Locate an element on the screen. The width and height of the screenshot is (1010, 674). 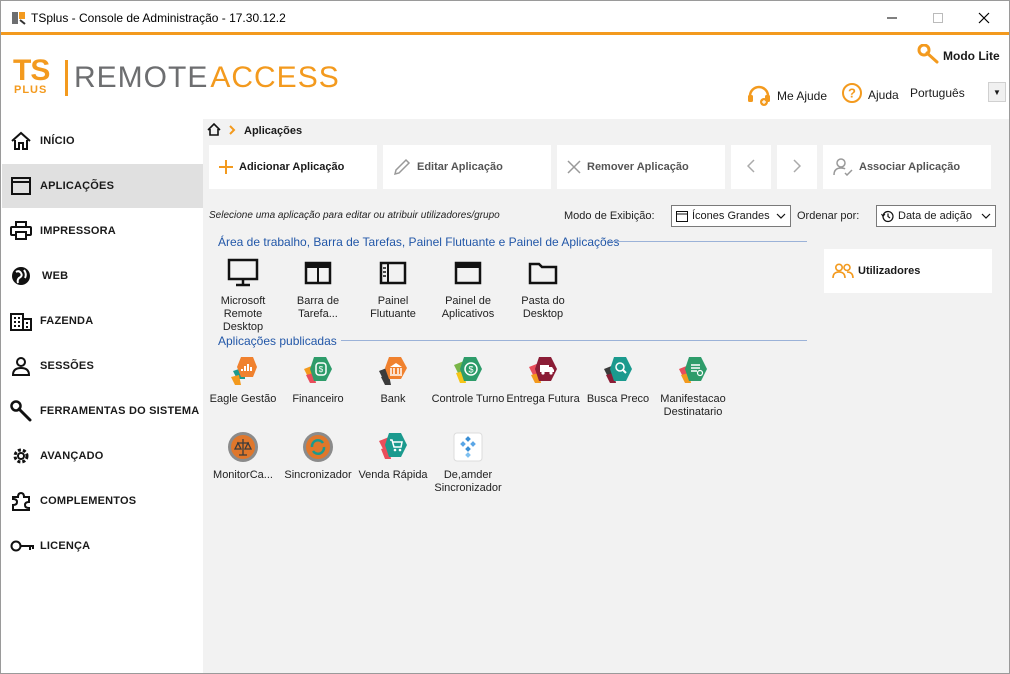
app-item-painel-flutuante: Painel Flutuante is located at coordinates (393, 289).